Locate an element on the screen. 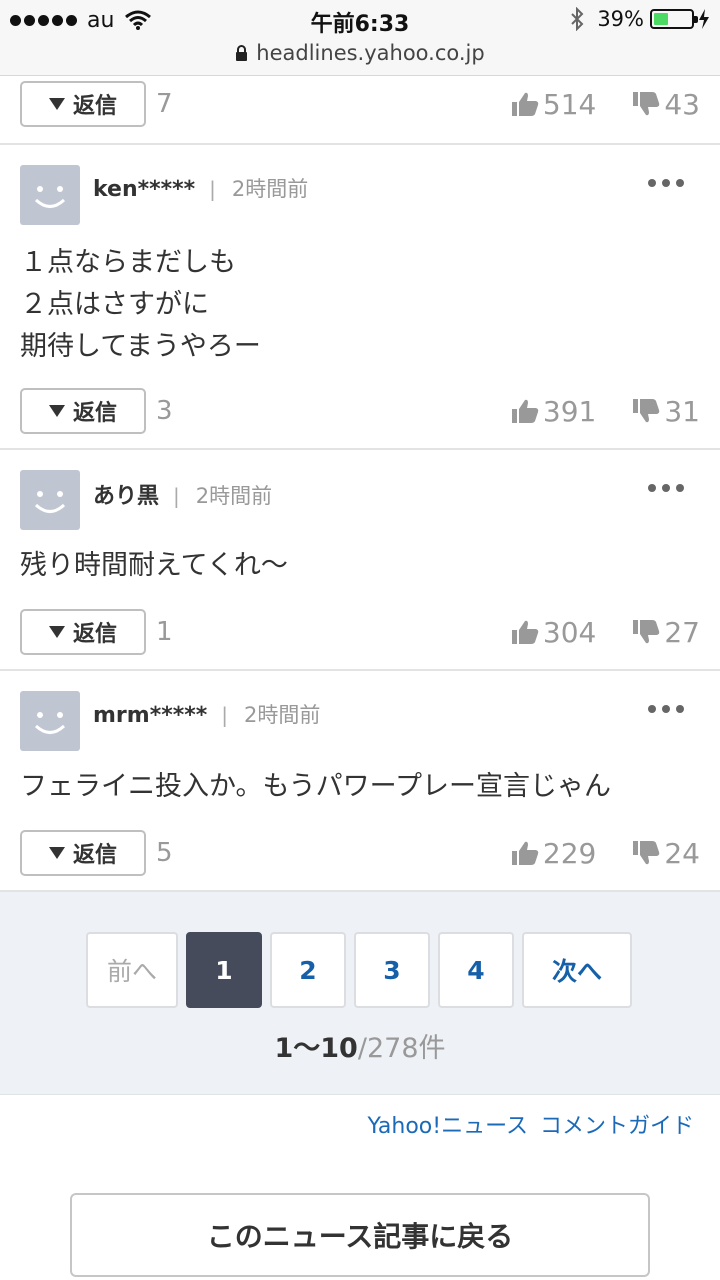 The width and height of the screenshot is (720, 1280). guide-link-yahoo-news: Yahoo!ニュース is located at coordinates (448, 1126).